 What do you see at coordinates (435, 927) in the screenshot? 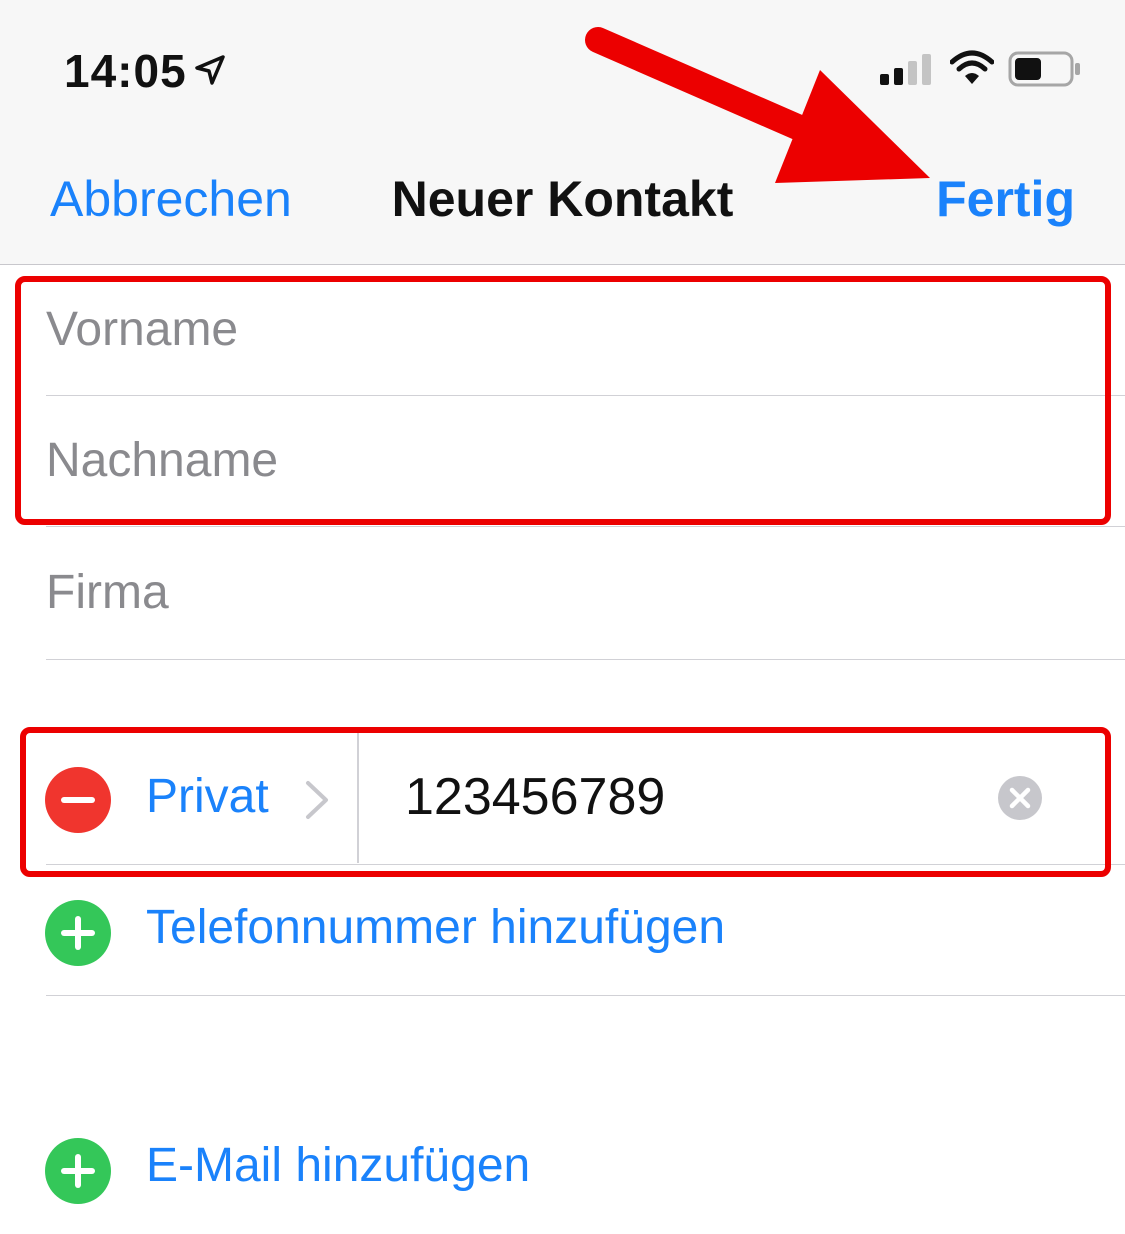
I see `add-phone-label: Telefonnummer hinzufügen` at bounding box center [435, 927].